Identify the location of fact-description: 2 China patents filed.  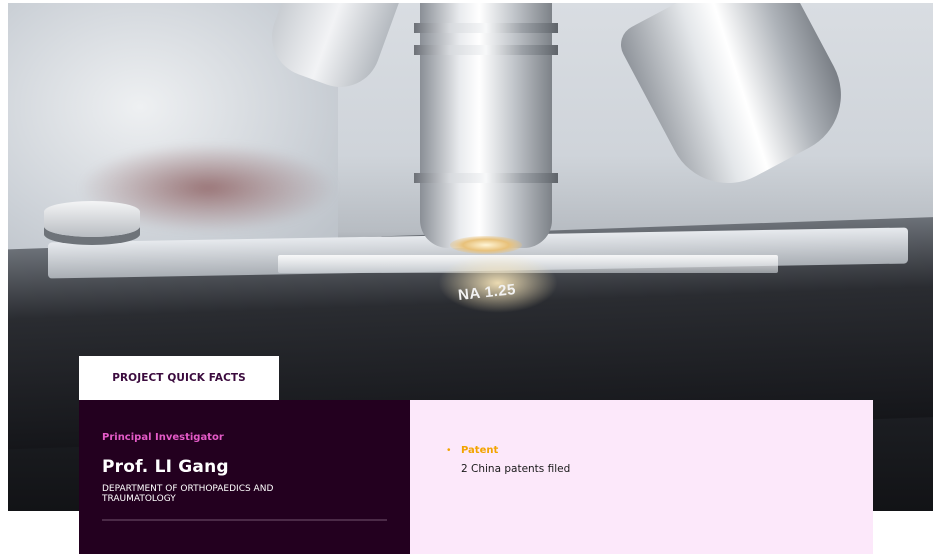
(516, 469).